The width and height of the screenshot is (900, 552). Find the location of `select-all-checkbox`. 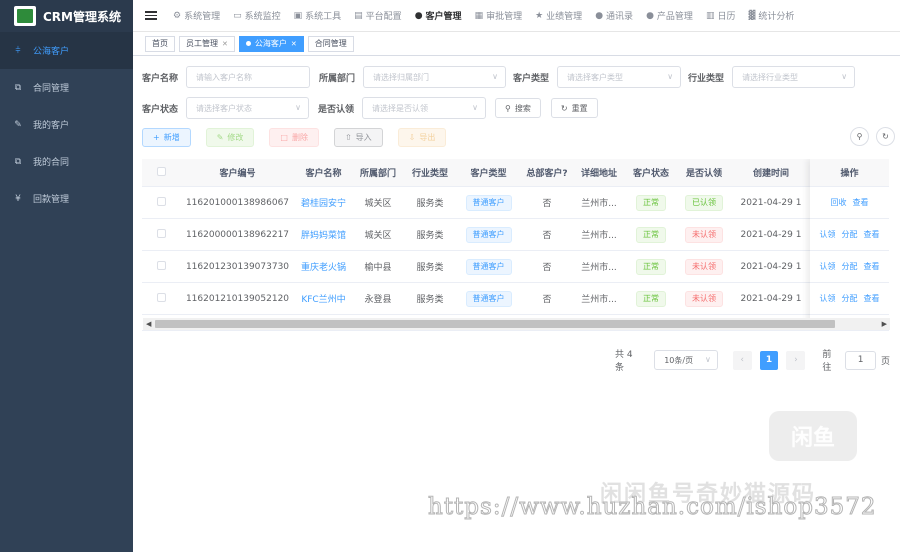

select-all-checkbox is located at coordinates (161, 171).